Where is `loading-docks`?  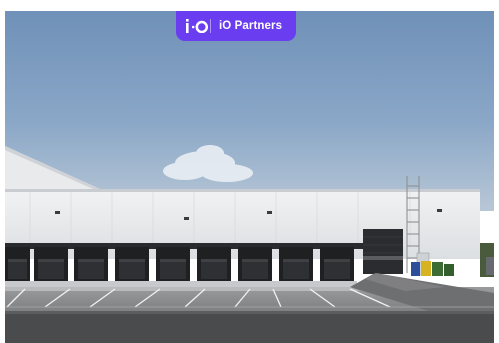 loading-docks is located at coordinates (179, 264).